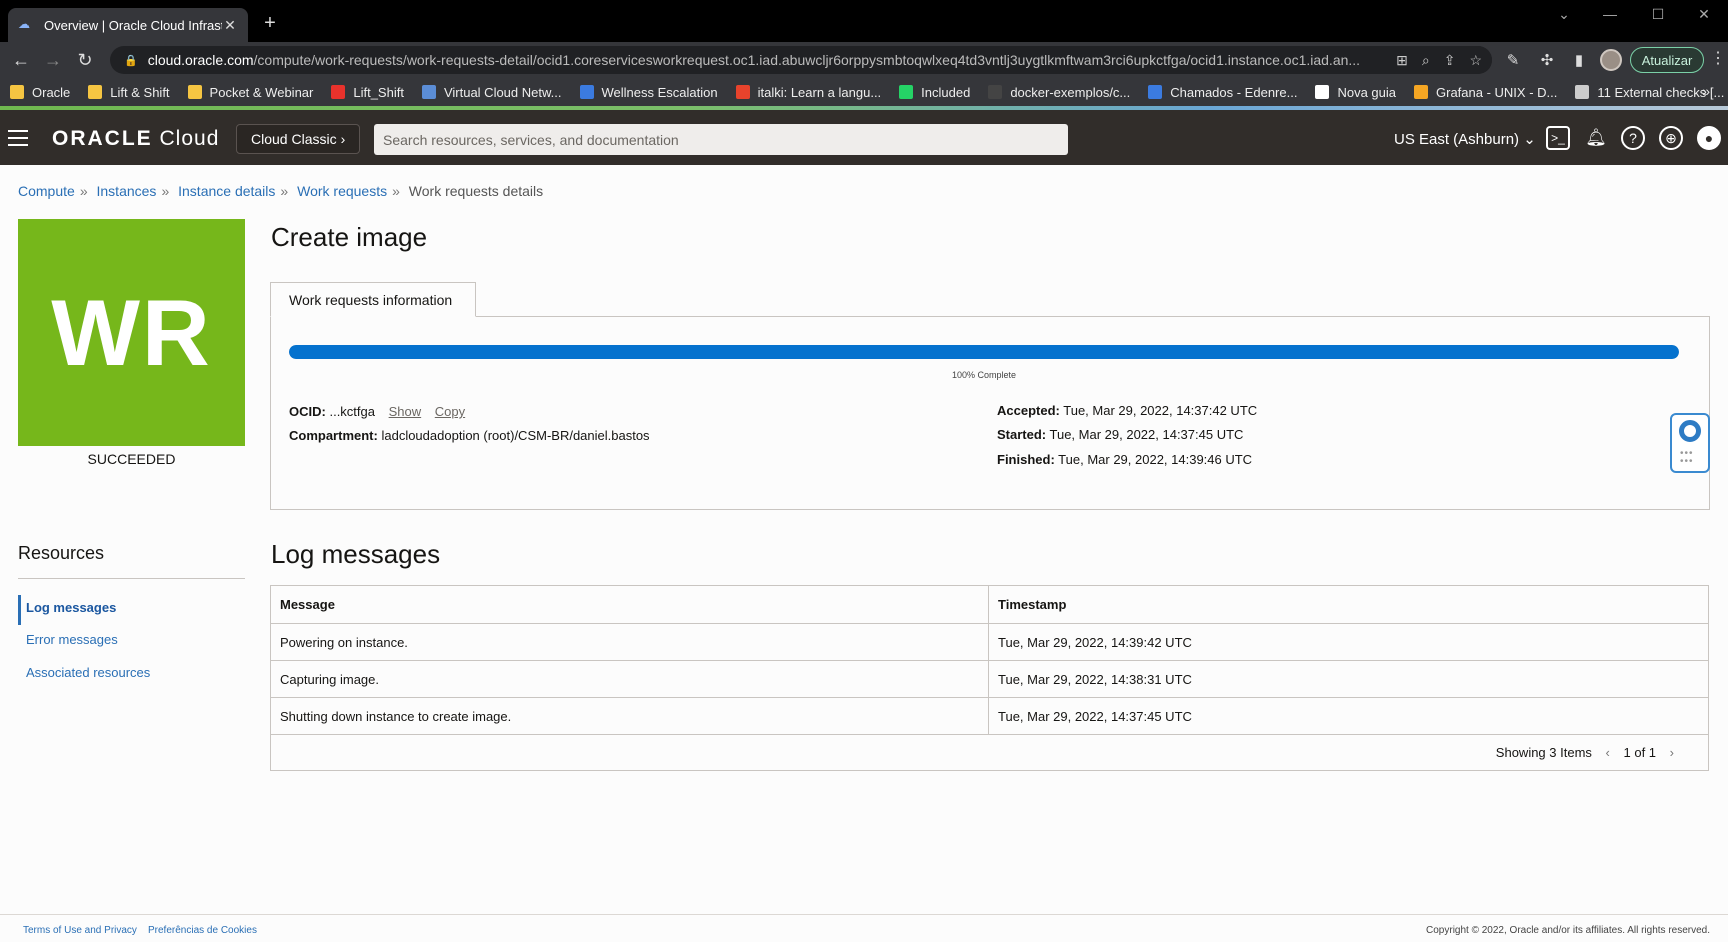  Describe the element at coordinates (250, 92) in the screenshot. I see `bookmark-item: Pocket & Webinar` at that location.